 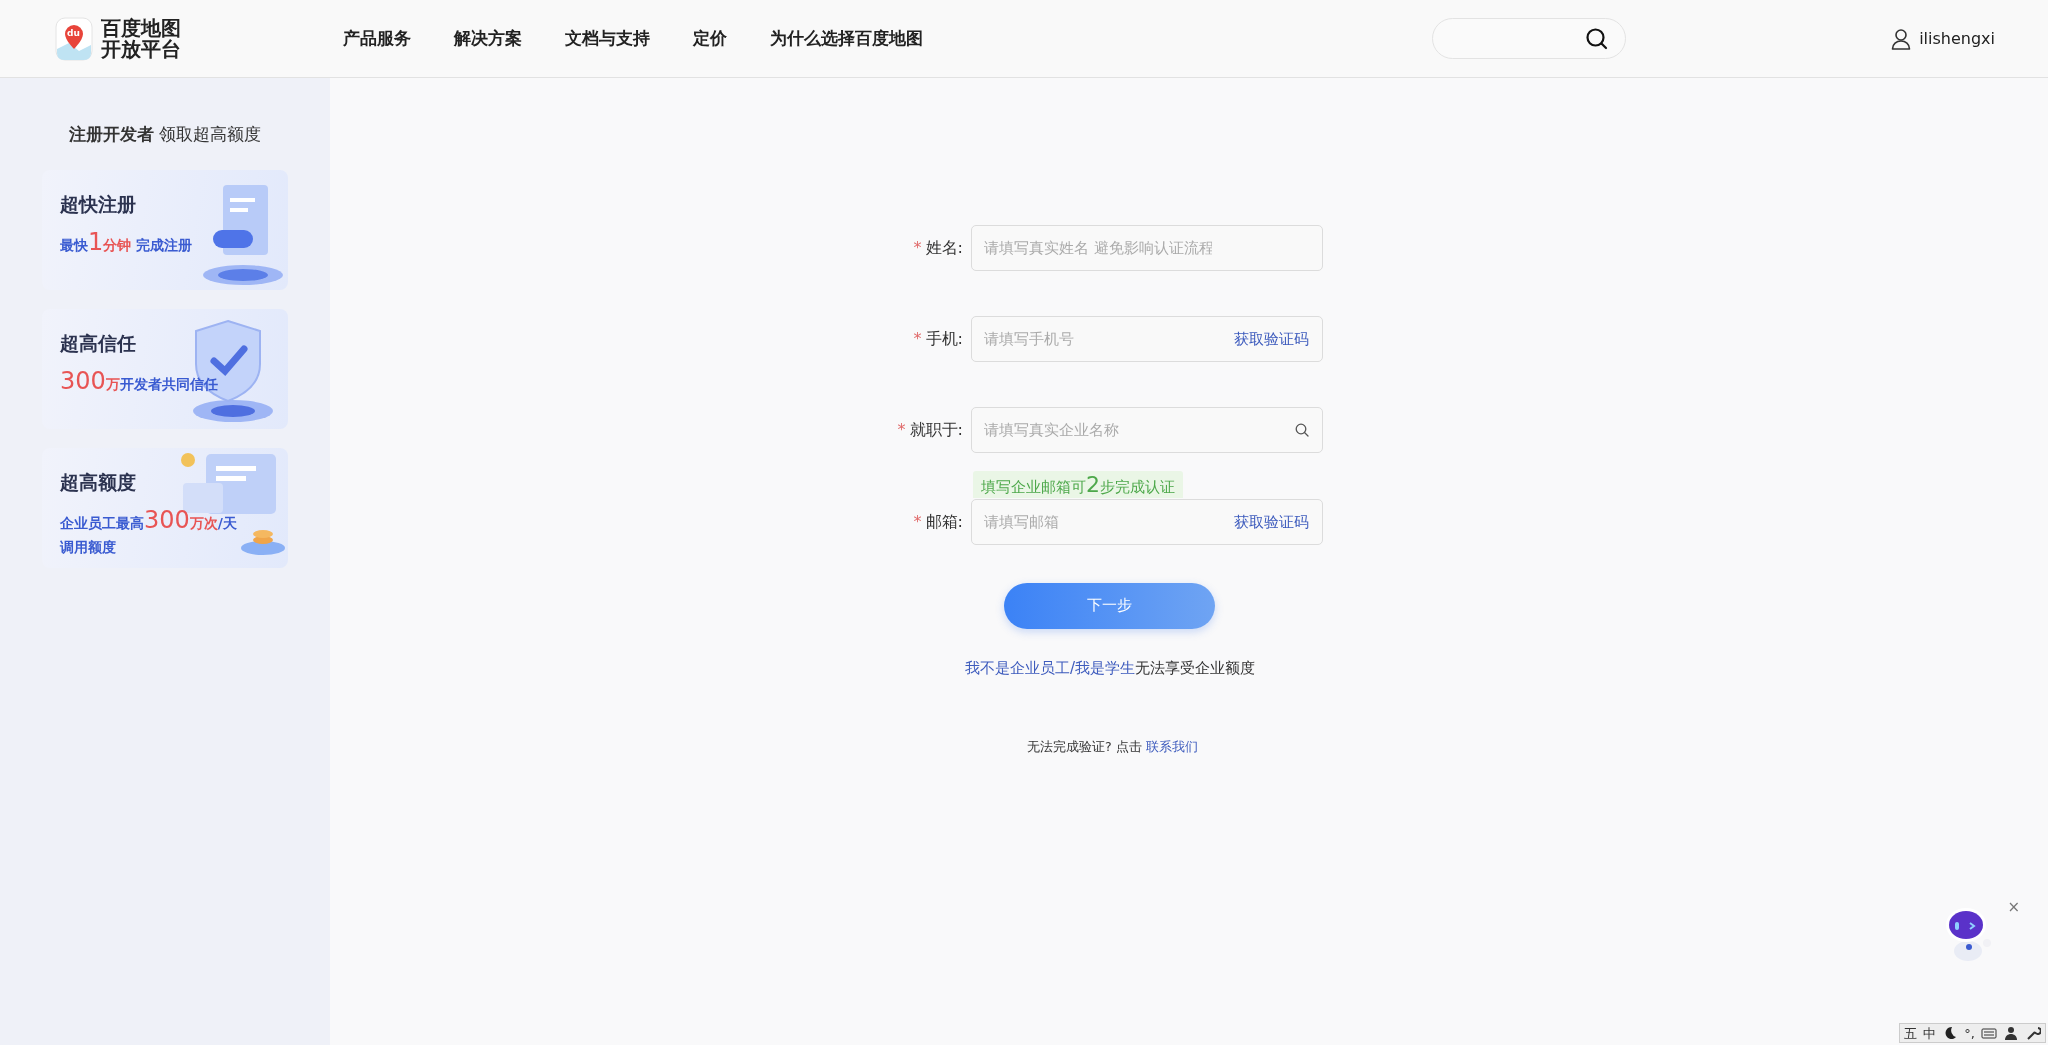 I want to click on nav-link: 产品服务, so click(x=377, y=38).